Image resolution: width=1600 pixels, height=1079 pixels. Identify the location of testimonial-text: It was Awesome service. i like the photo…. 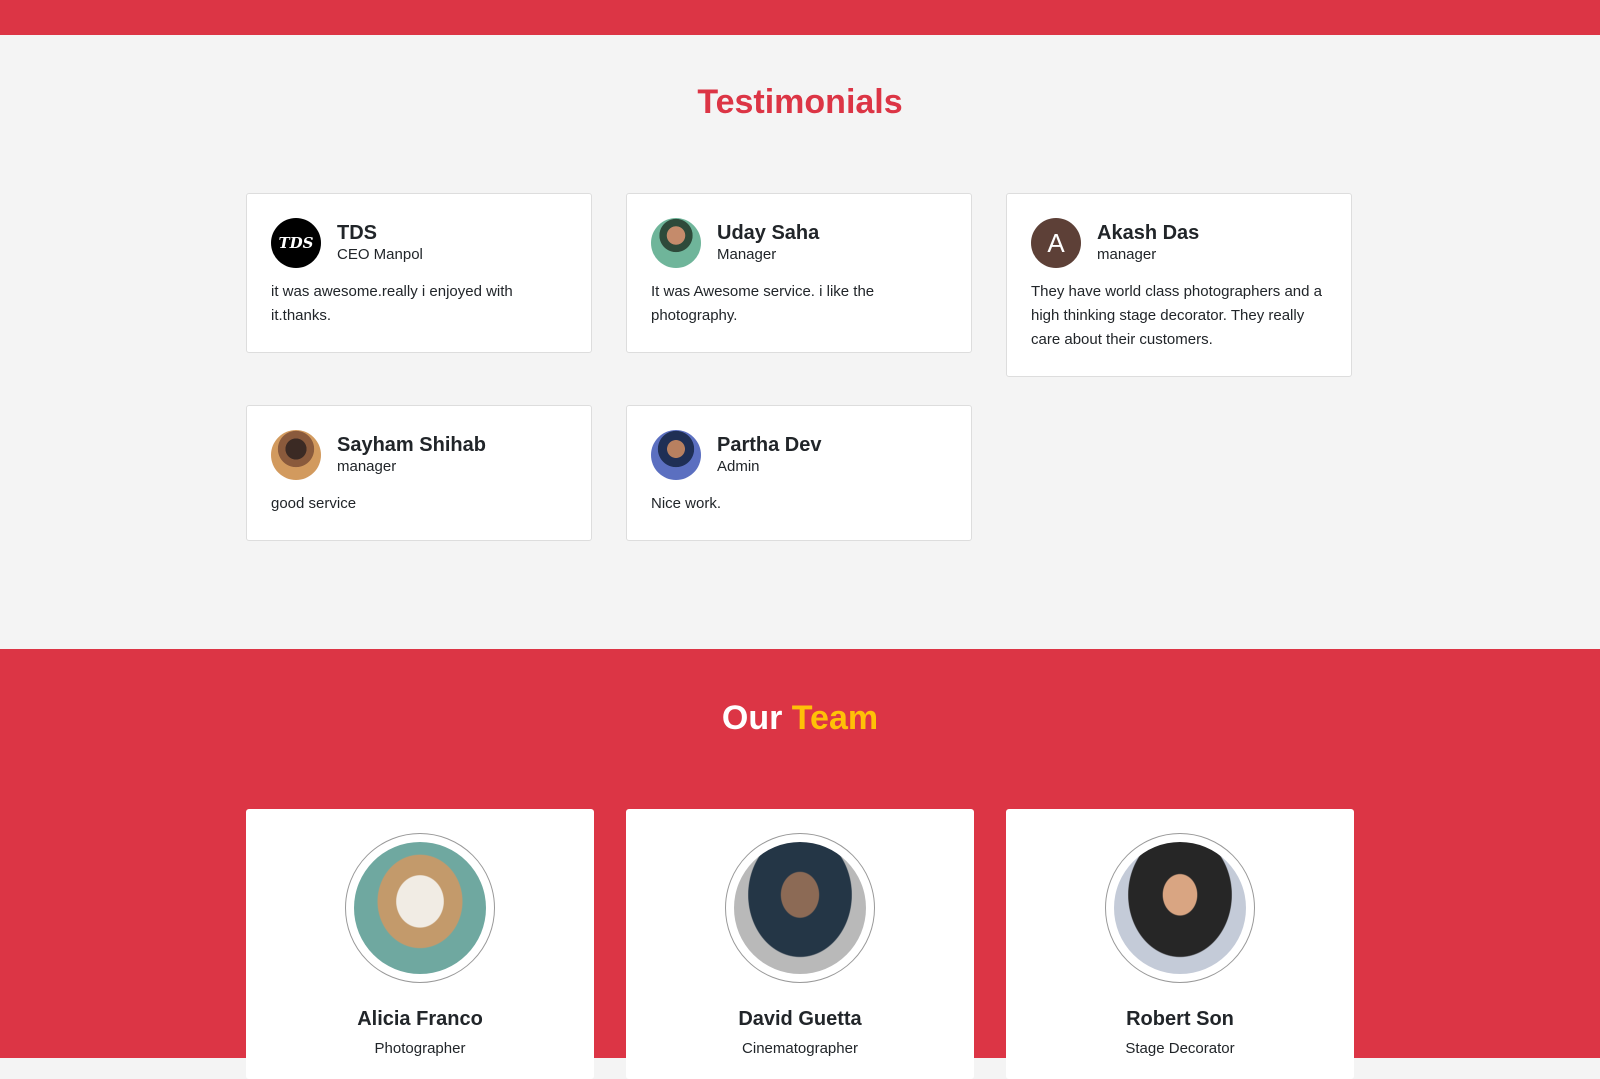
(763, 303).